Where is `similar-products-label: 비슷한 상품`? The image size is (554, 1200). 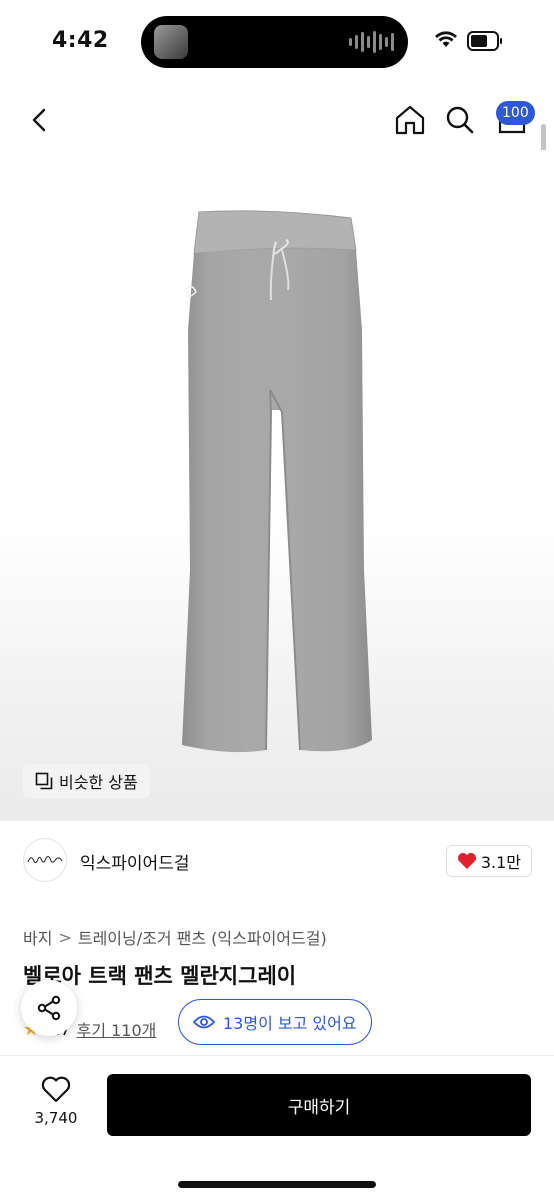
similar-products-label: 비슷한 상품 is located at coordinates (98, 782).